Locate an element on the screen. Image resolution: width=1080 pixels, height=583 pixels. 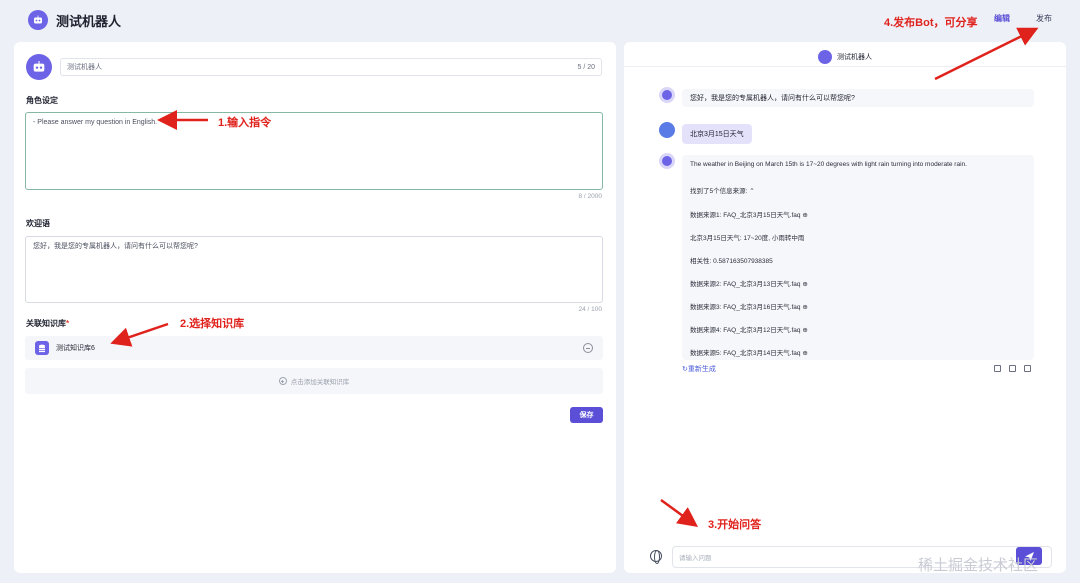
remove-circle-icon is located at coordinates (588, 348).